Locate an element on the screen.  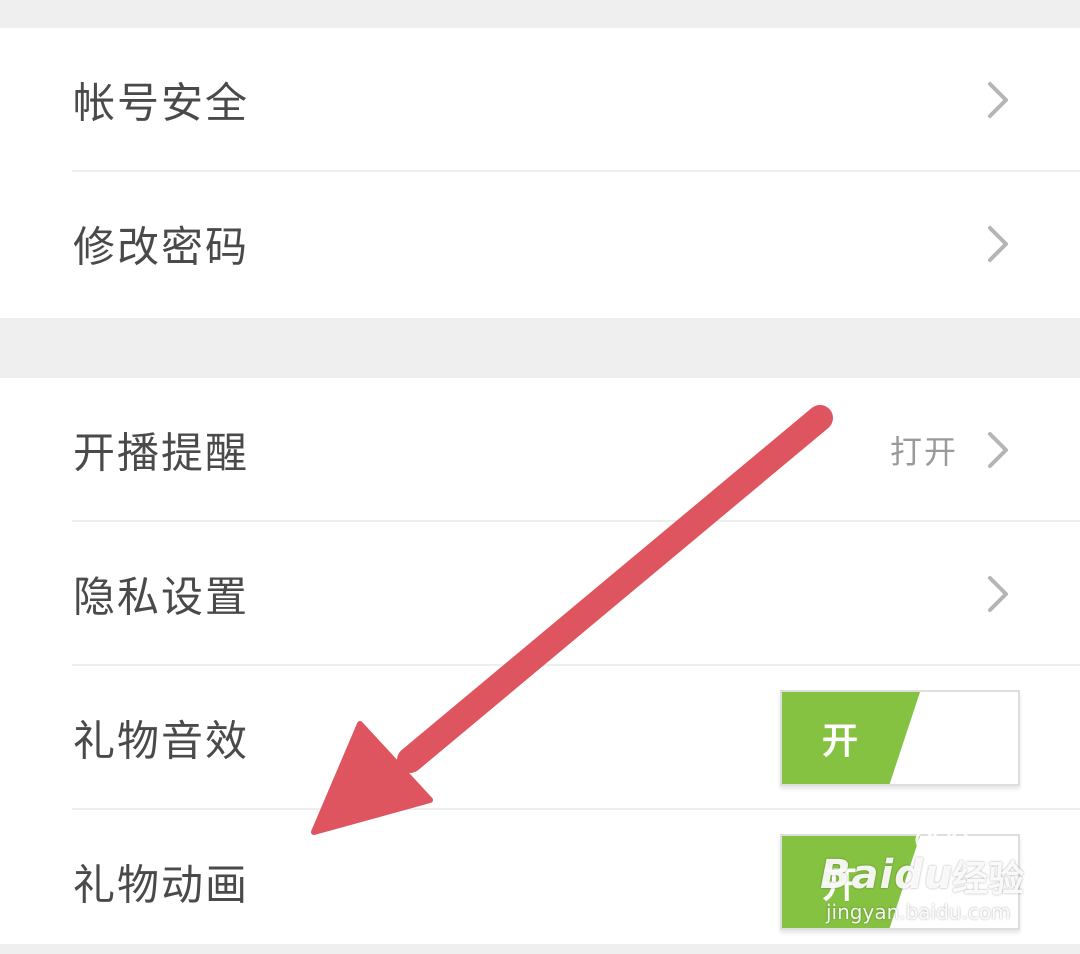
gift-sound-toggle: 开 is located at coordinates (900, 738).